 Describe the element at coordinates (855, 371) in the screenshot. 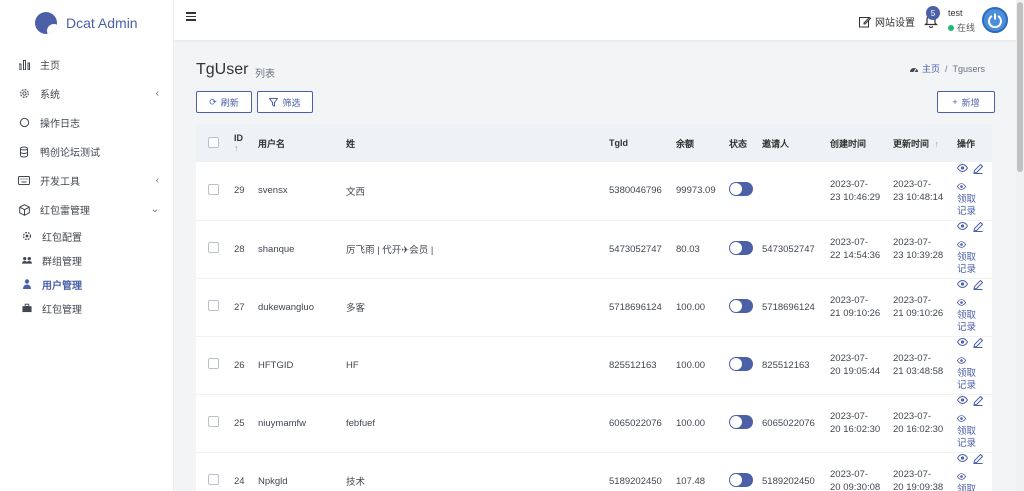

I see `created-time: 20 19:05:44` at that location.